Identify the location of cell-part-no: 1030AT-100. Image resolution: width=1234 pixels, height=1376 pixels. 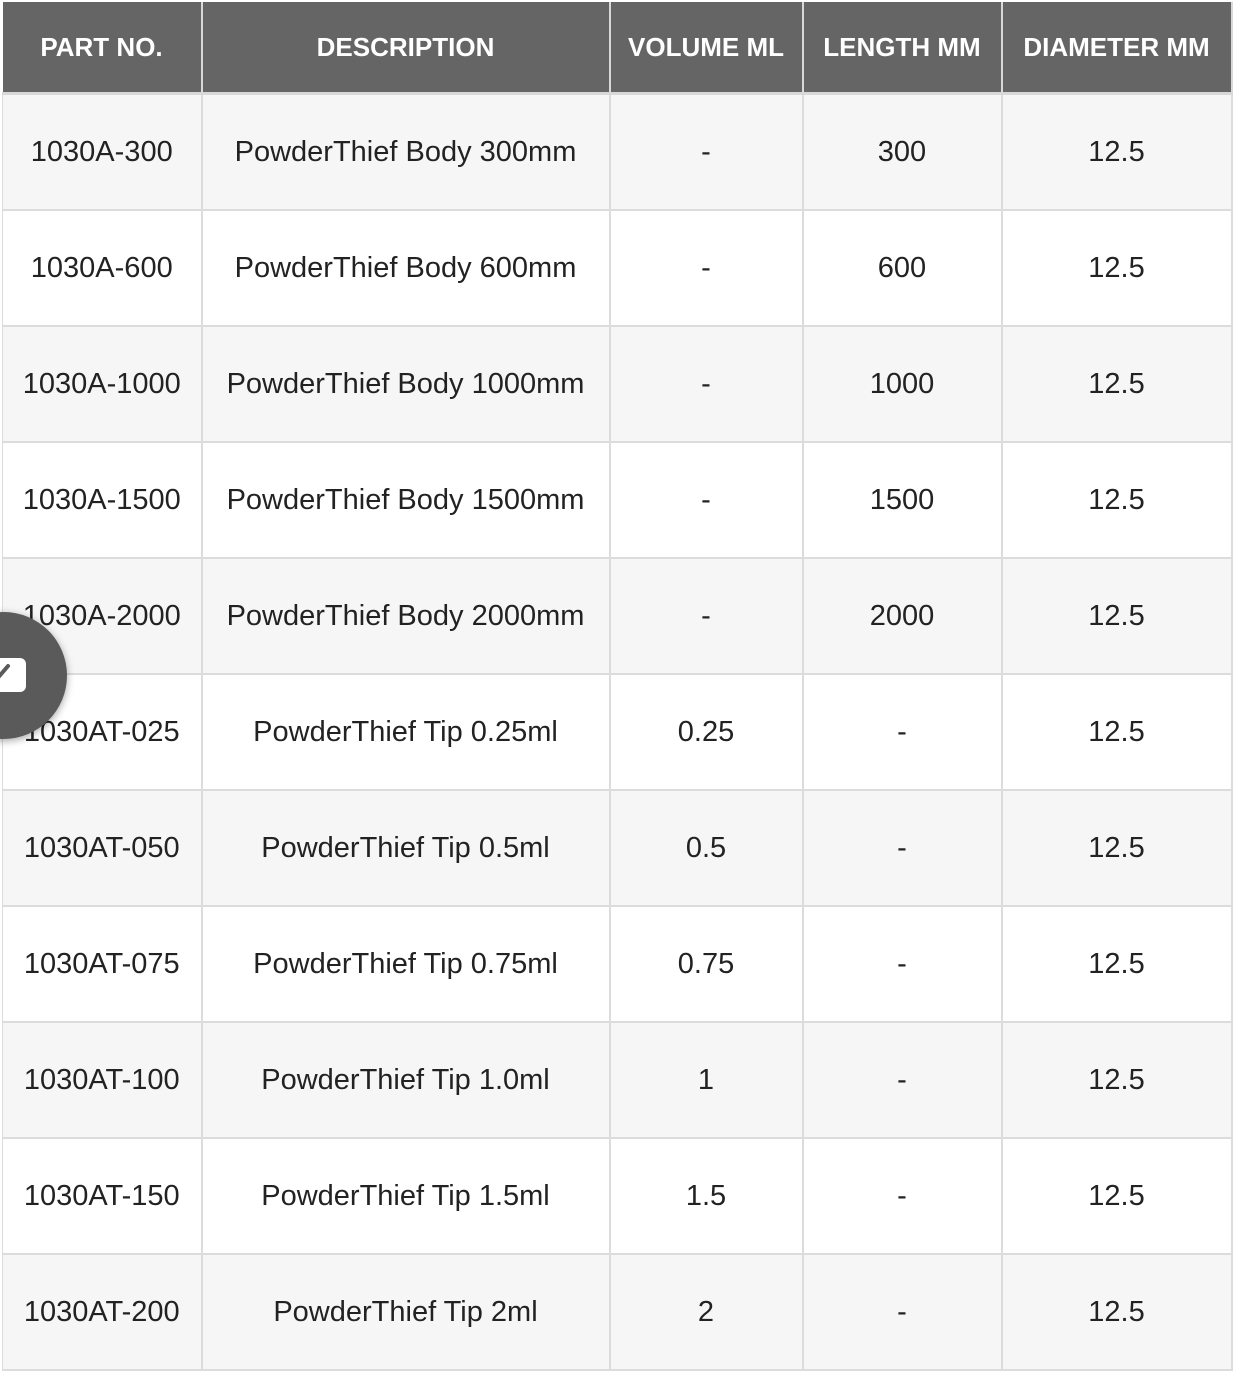
(102, 1080).